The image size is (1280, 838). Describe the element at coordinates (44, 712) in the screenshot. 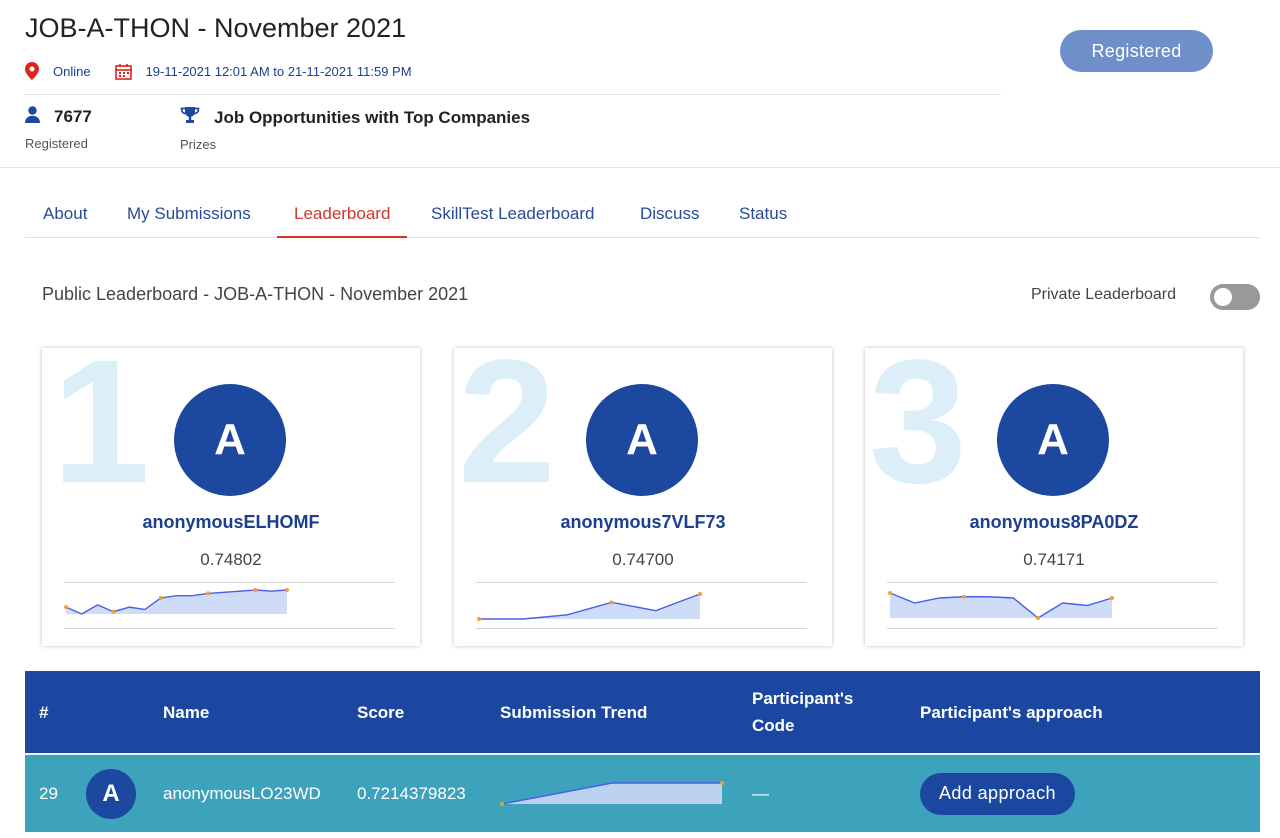

I see `col-rank: #` at that location.